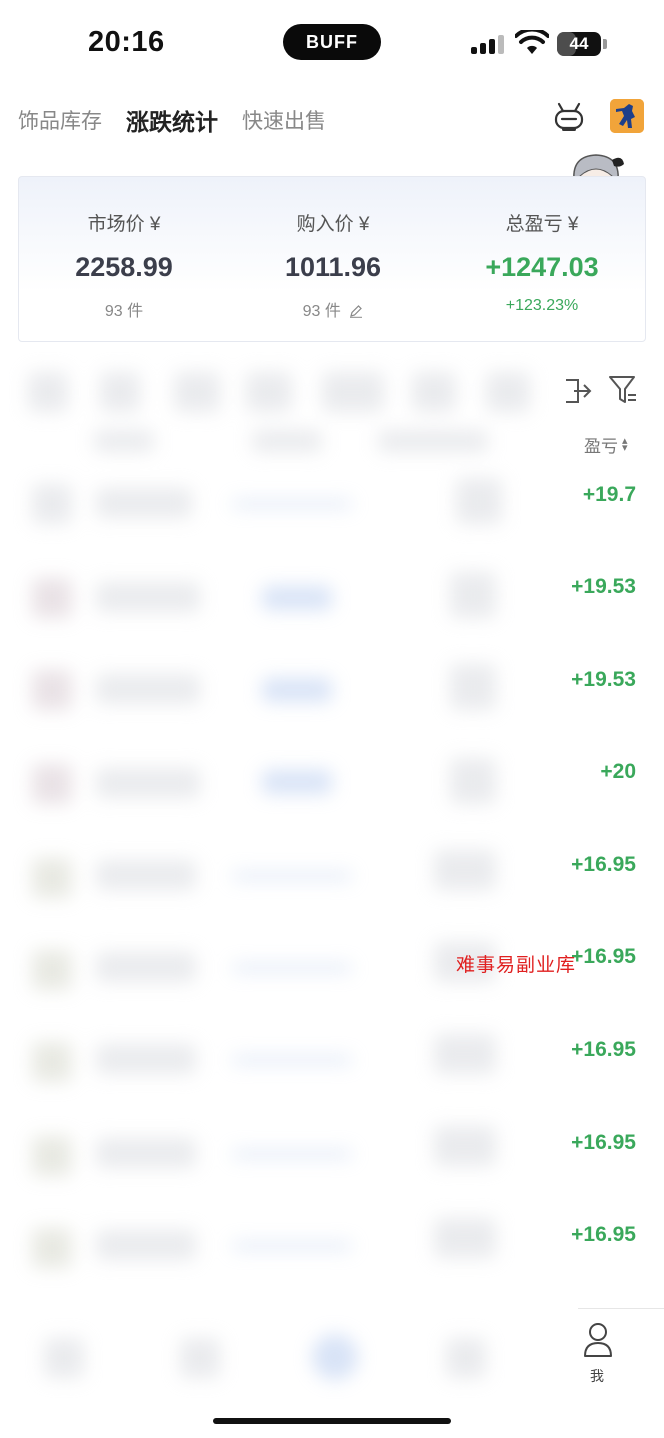 This screenshot has width=664, height=1438. I want to click on nav-label-me: 我, so click(597, 1376).